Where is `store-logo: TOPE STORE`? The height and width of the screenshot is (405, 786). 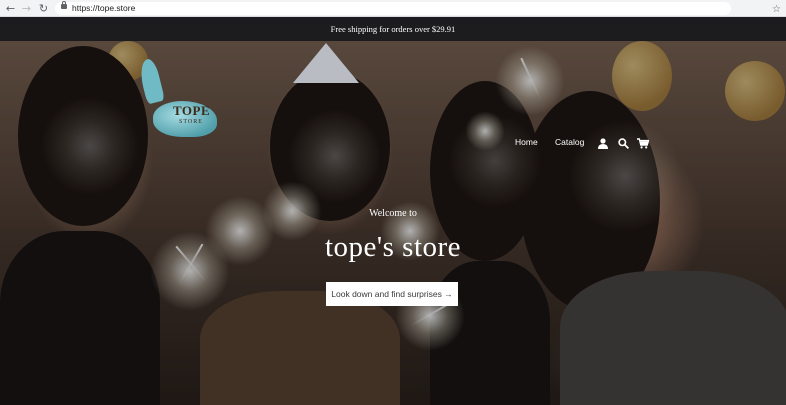 store-logo: TOPE STORE is located at coordinates (179, 105).